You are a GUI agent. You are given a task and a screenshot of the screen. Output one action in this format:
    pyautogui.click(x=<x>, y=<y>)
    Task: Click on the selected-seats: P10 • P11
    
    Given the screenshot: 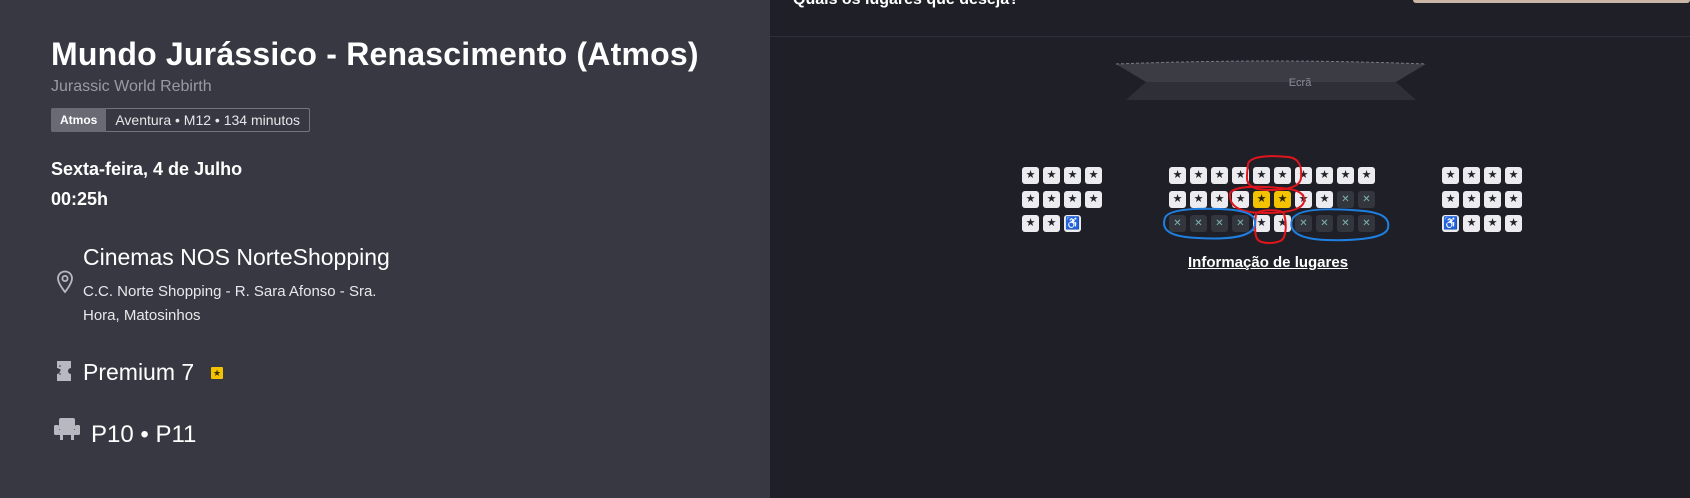 What is the action you would take?
    pyautogui.click(x=144, y=434)
    